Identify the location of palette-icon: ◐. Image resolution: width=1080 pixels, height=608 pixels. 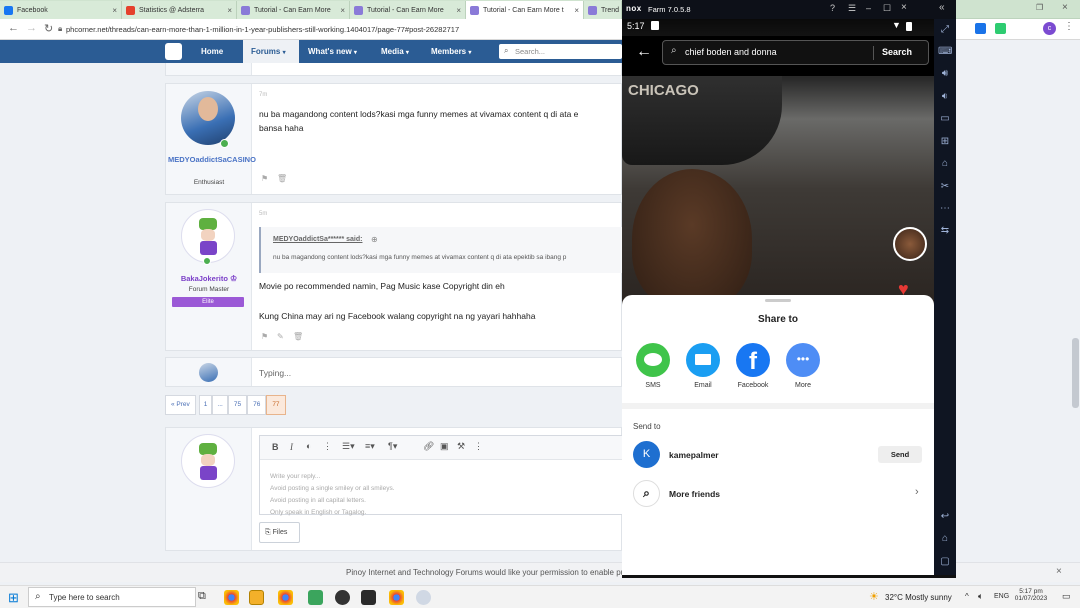
(308, 446).